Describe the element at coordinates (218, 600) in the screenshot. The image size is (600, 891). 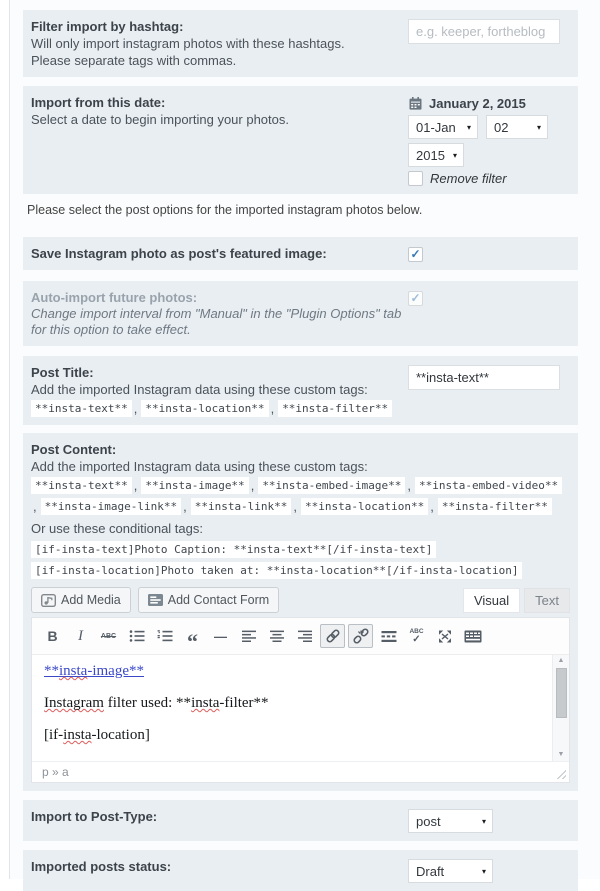
I see `add-contact-form-label: Add Contact Form` at that location.